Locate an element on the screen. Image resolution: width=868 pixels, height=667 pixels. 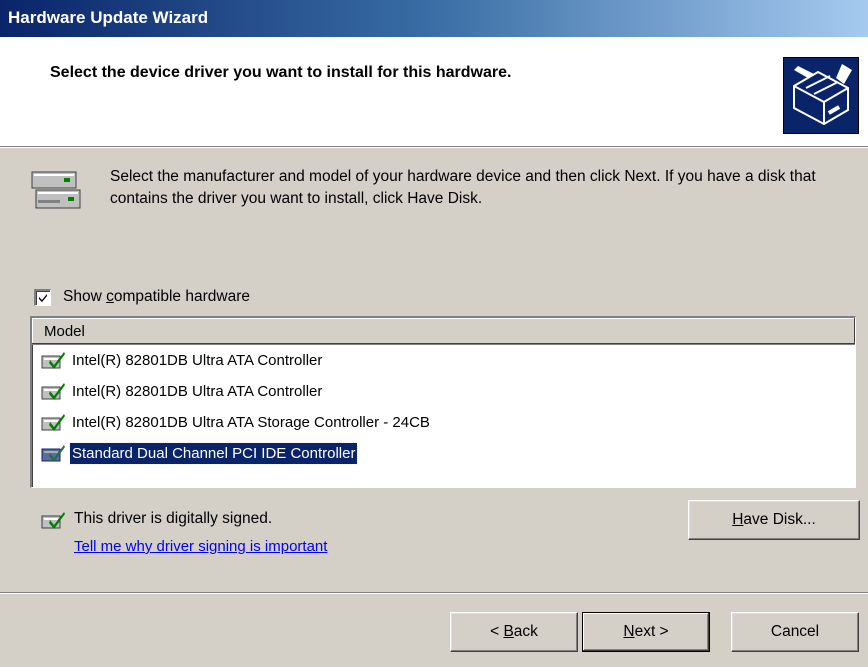
window-title-bar: Hardware Update Wizard is located at coordinates (434, 18).